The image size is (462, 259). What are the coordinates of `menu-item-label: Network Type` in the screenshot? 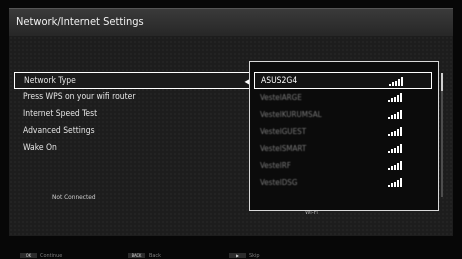 It's located at (50, 81).